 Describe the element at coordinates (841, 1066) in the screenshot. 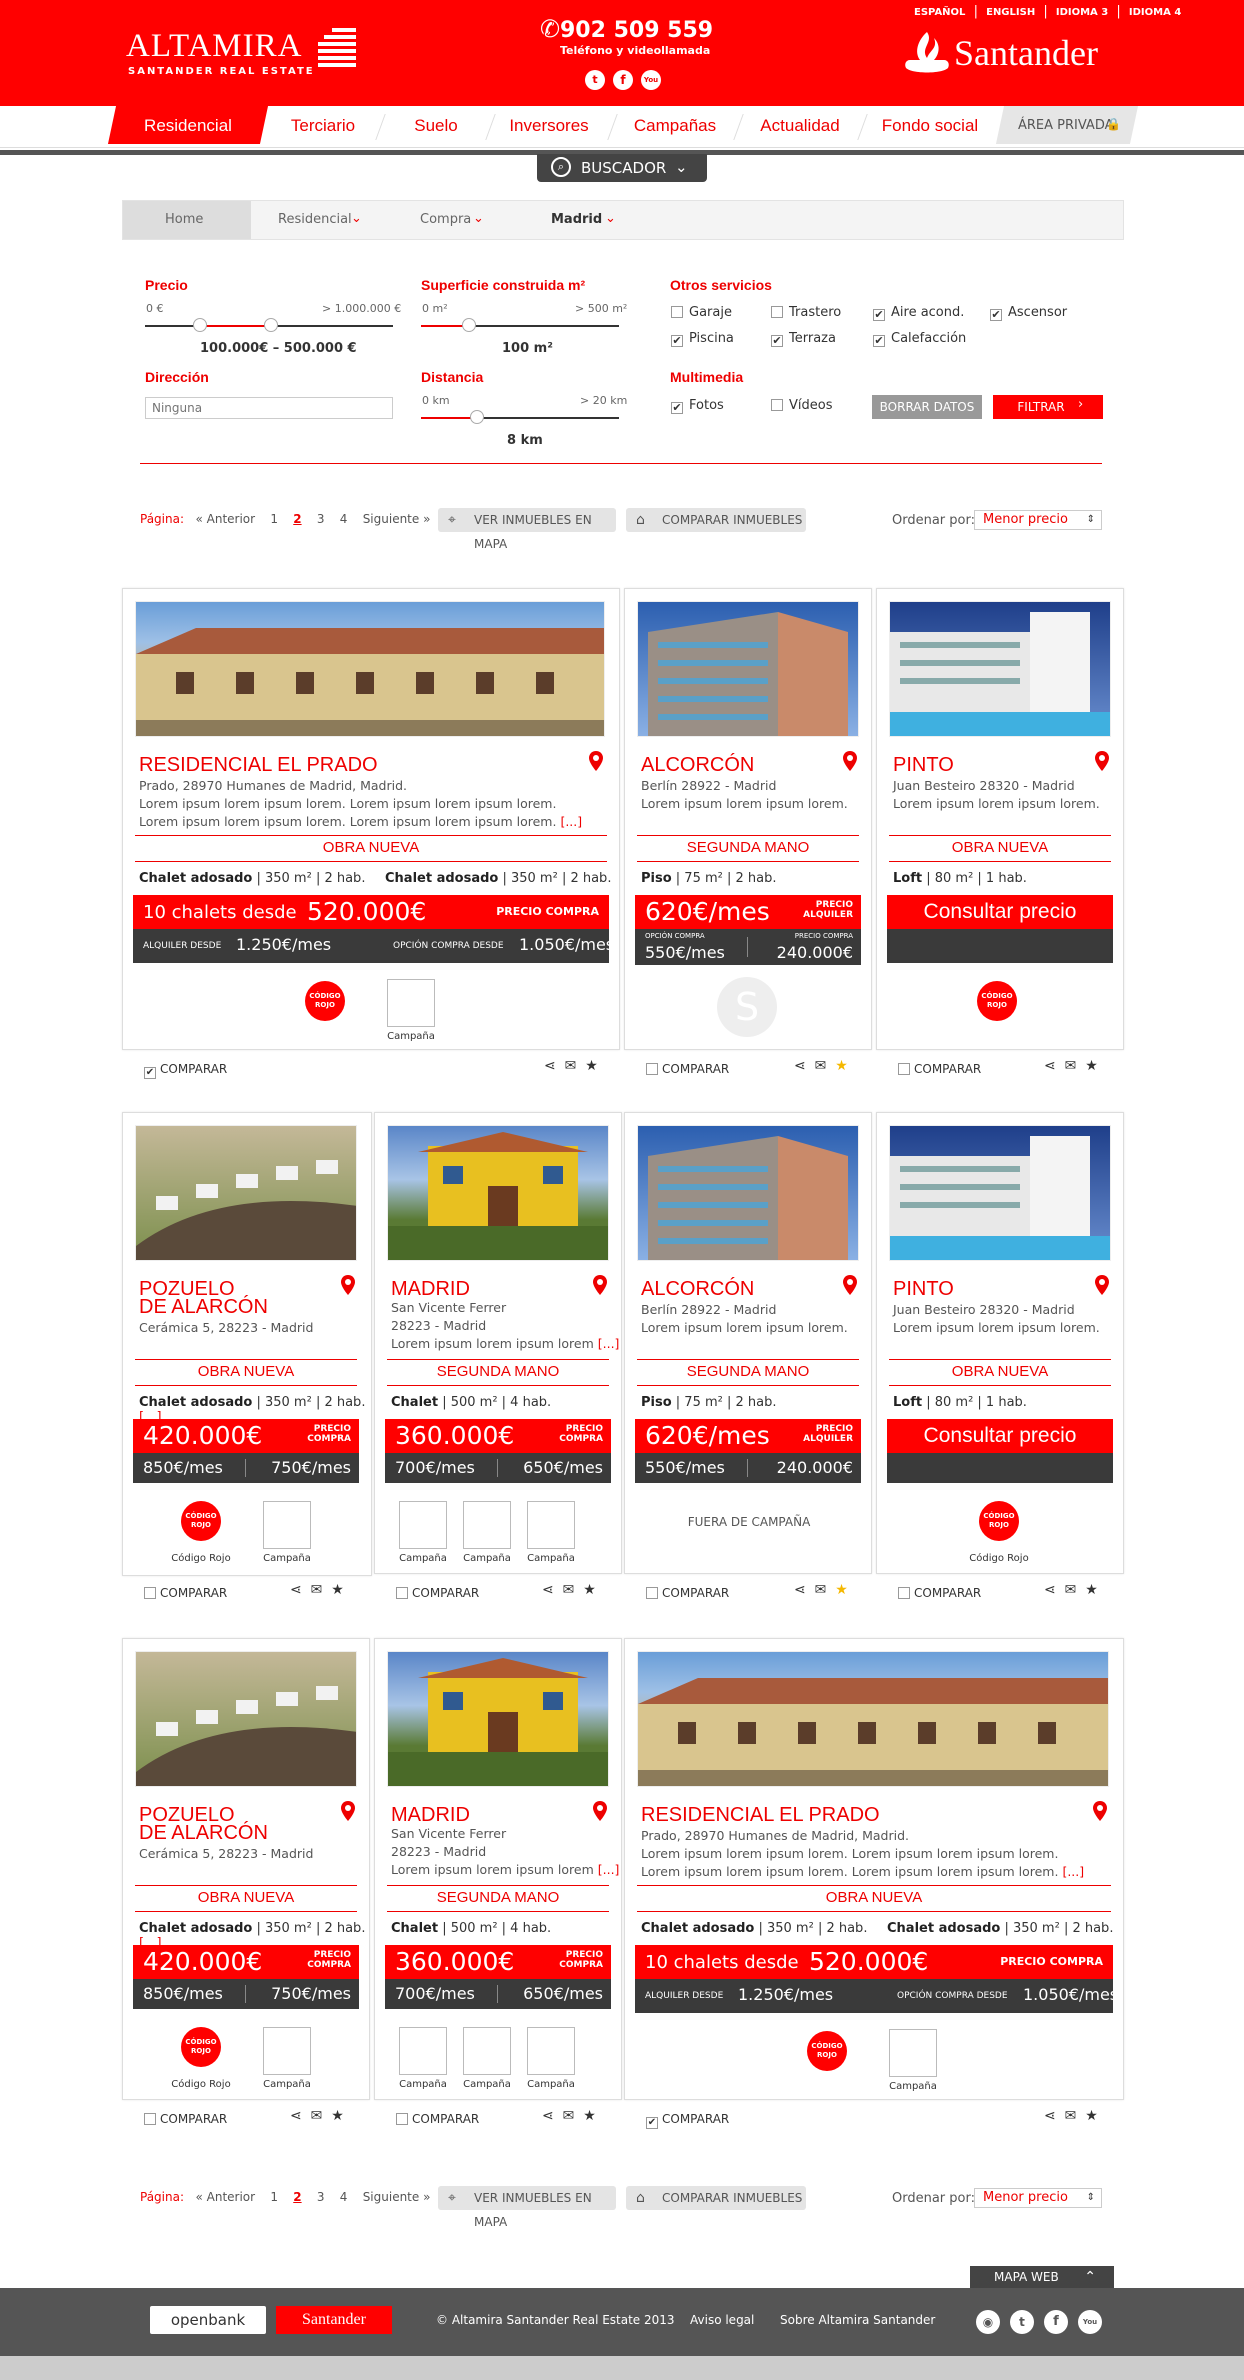

I see `star-icon-active: ★` at that location.